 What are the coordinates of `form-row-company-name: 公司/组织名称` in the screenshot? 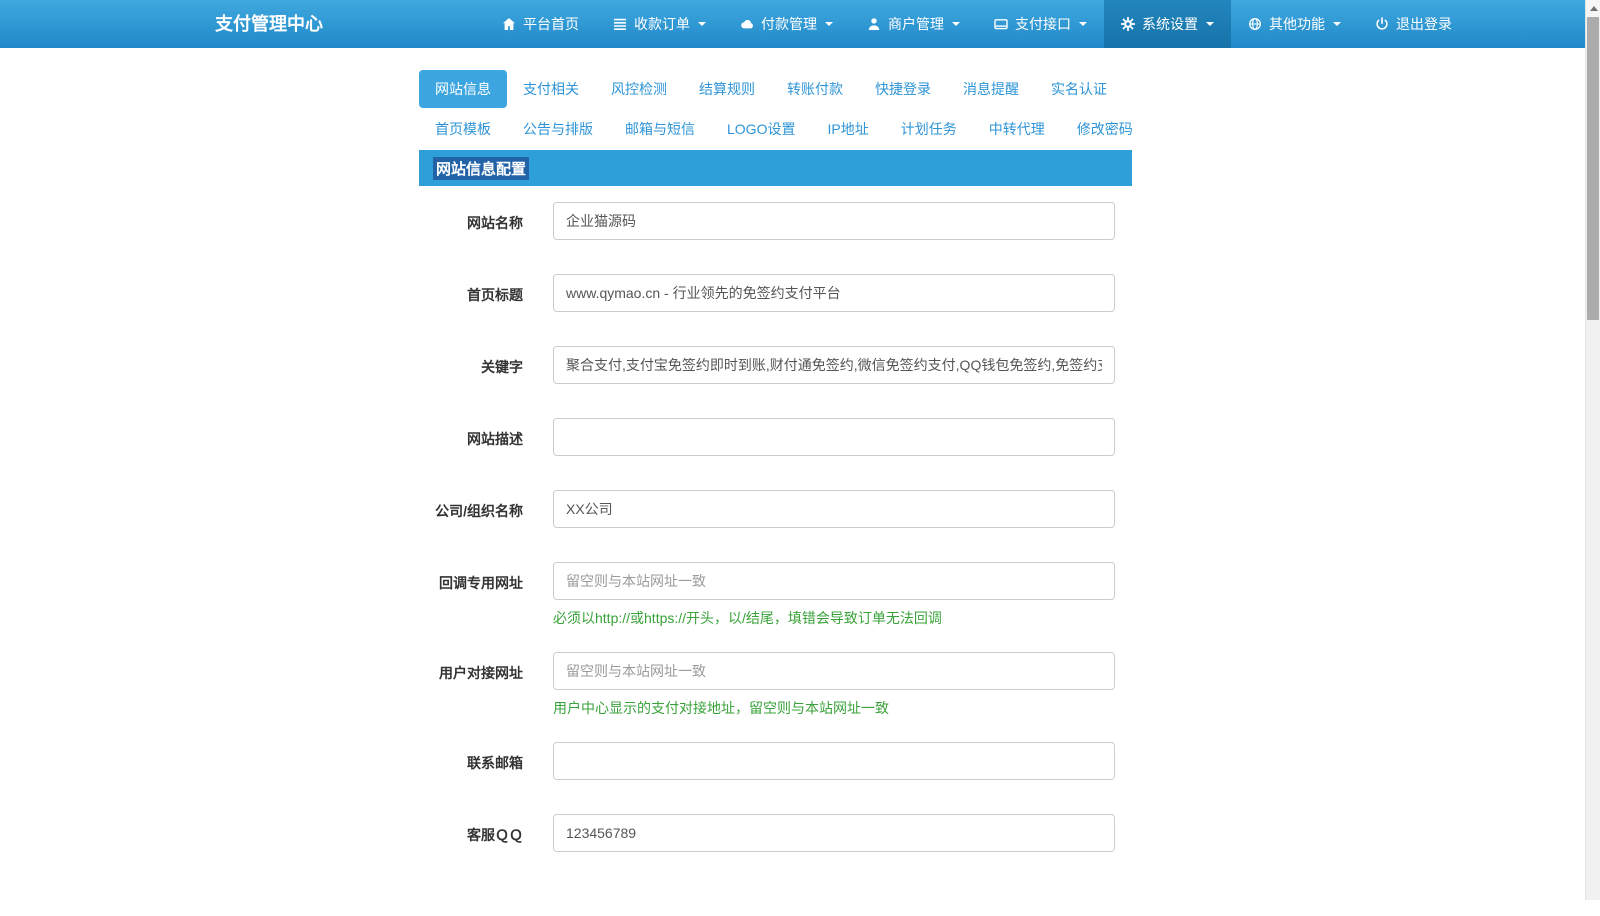 It's located at (767, 509).